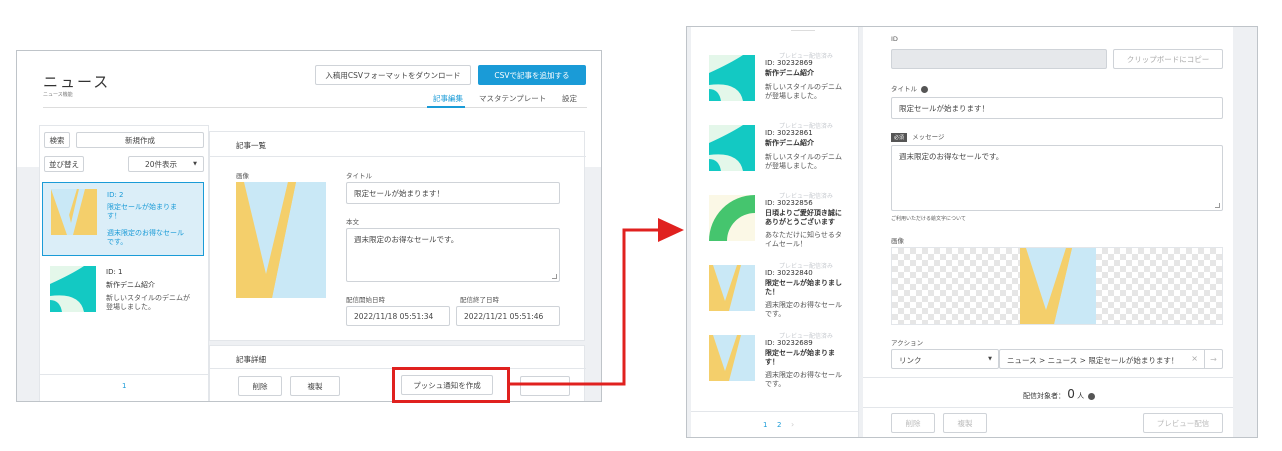 This screenshot has height=451, width=1282. Describe the element at coordinates (894, 39) in the screenshot. I see `id-label: ID` at that location.